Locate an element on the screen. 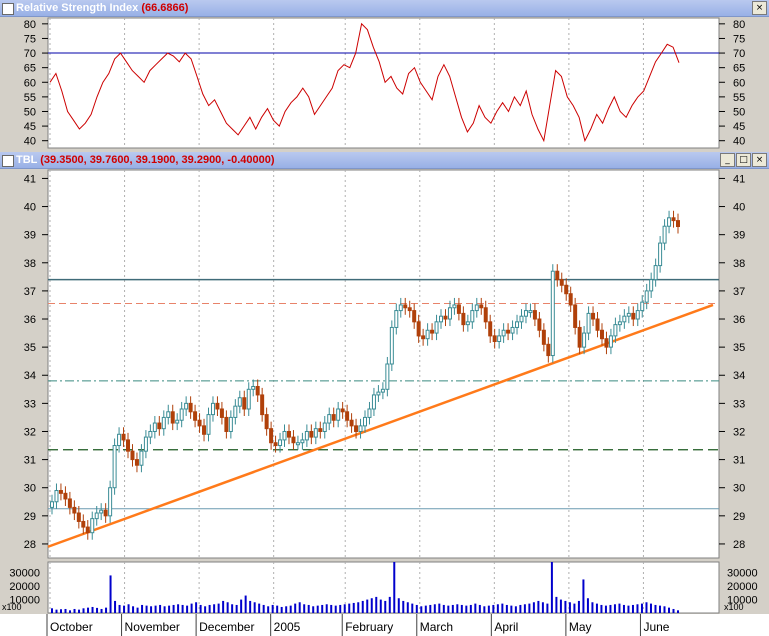 This screenshot has width=769, height=636. rsi-tick-label-right: 70 is located at coordinates (739, 54).